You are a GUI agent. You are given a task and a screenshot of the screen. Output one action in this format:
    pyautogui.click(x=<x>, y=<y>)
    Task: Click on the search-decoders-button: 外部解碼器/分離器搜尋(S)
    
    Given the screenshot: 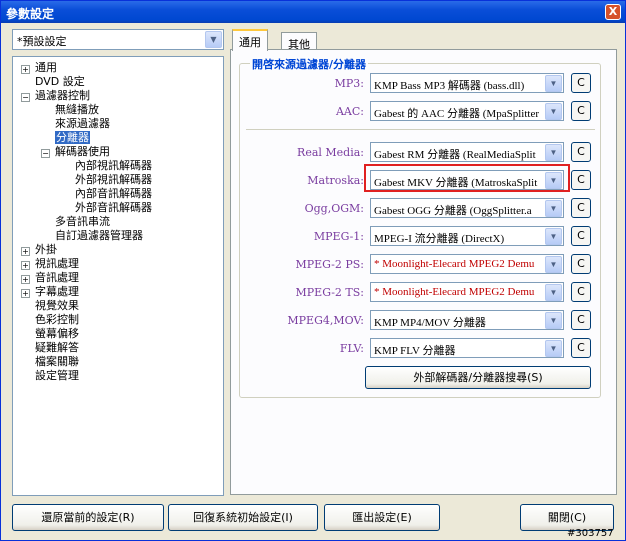 What is the action you would take?
    pyautogui.click(x=478, y=377)
    